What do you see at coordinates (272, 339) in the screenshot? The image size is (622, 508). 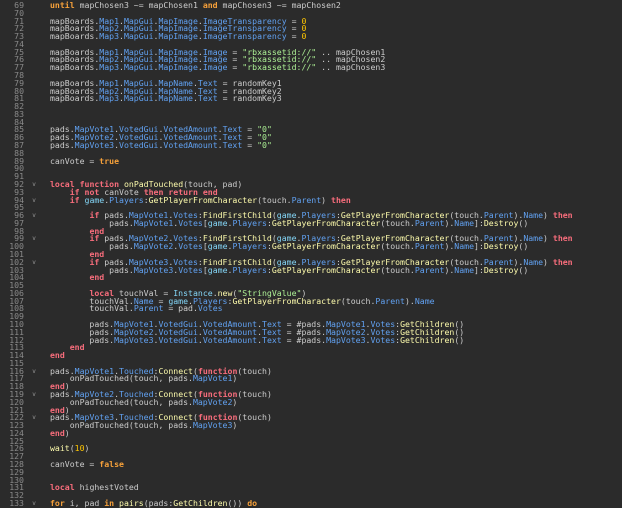 I see `code-token: Text` at bounding box center [272, 339].